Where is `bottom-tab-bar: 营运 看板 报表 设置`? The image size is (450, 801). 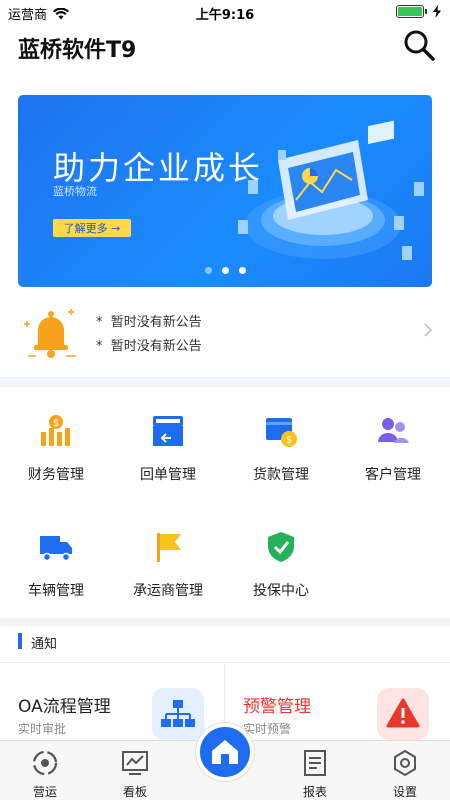 bottom-tab-bar: 营运 看板 报表 设置 is located at coordinates (225, 762).